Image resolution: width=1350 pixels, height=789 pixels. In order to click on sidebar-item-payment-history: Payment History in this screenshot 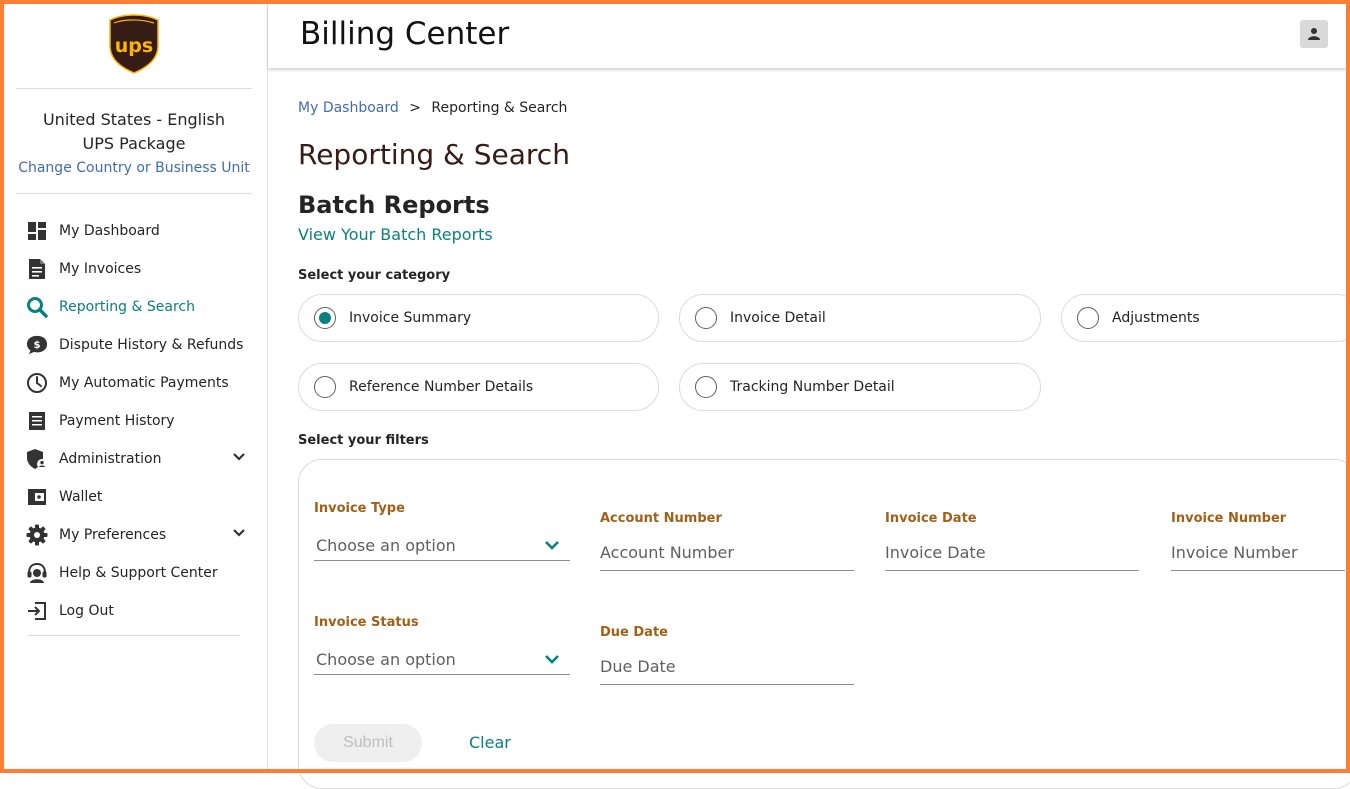, I will do `click(136, 421)`.